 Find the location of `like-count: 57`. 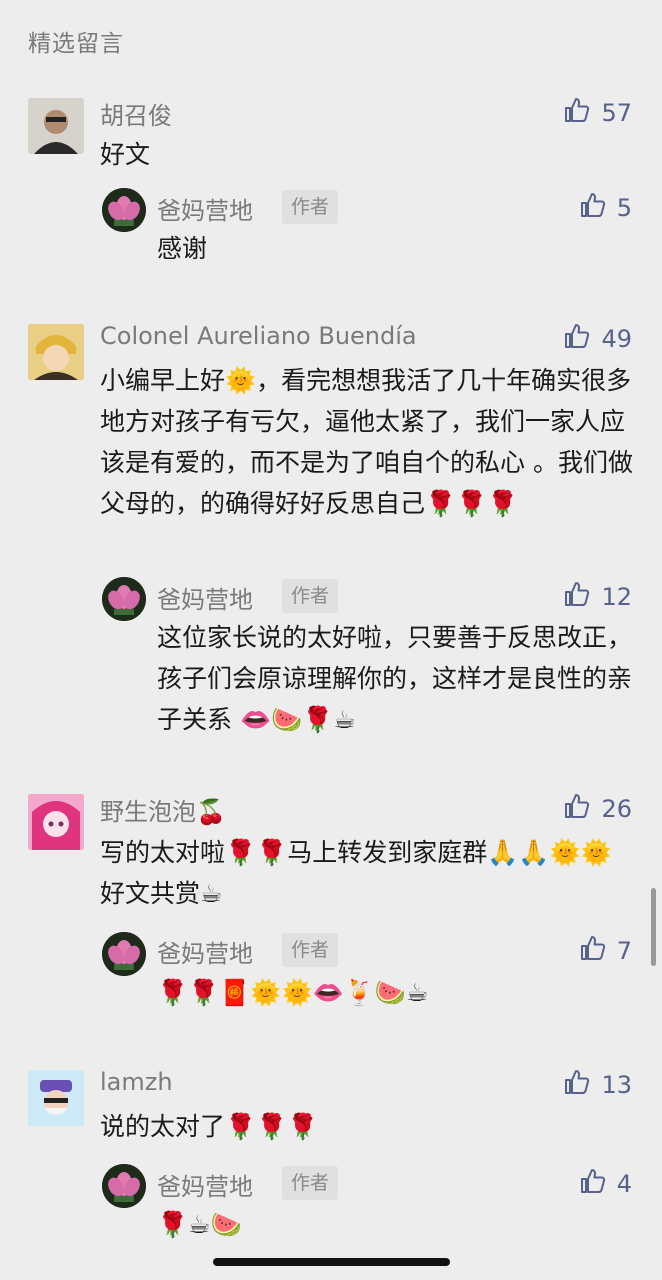

like-count: 57 is located at coordinates (616, 113).